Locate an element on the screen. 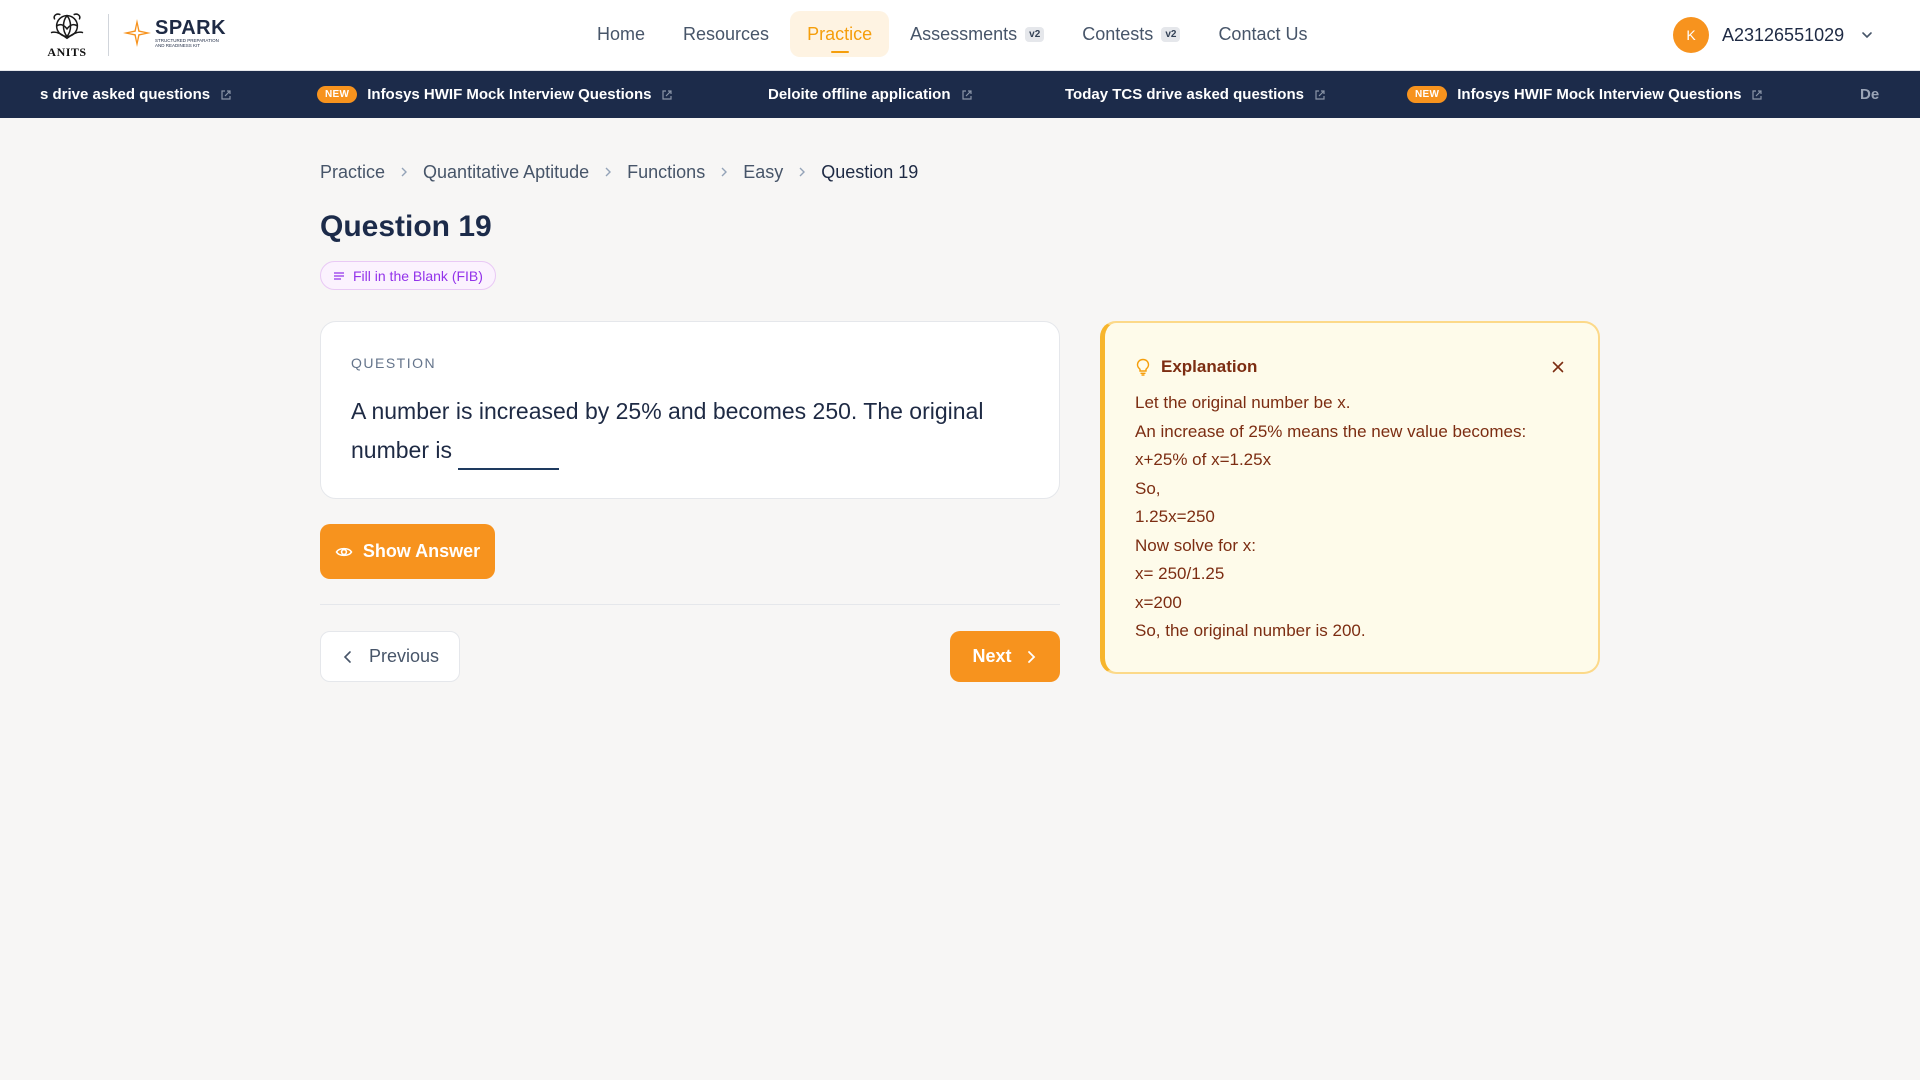  close-icon is located at coordinates (1558, 367).